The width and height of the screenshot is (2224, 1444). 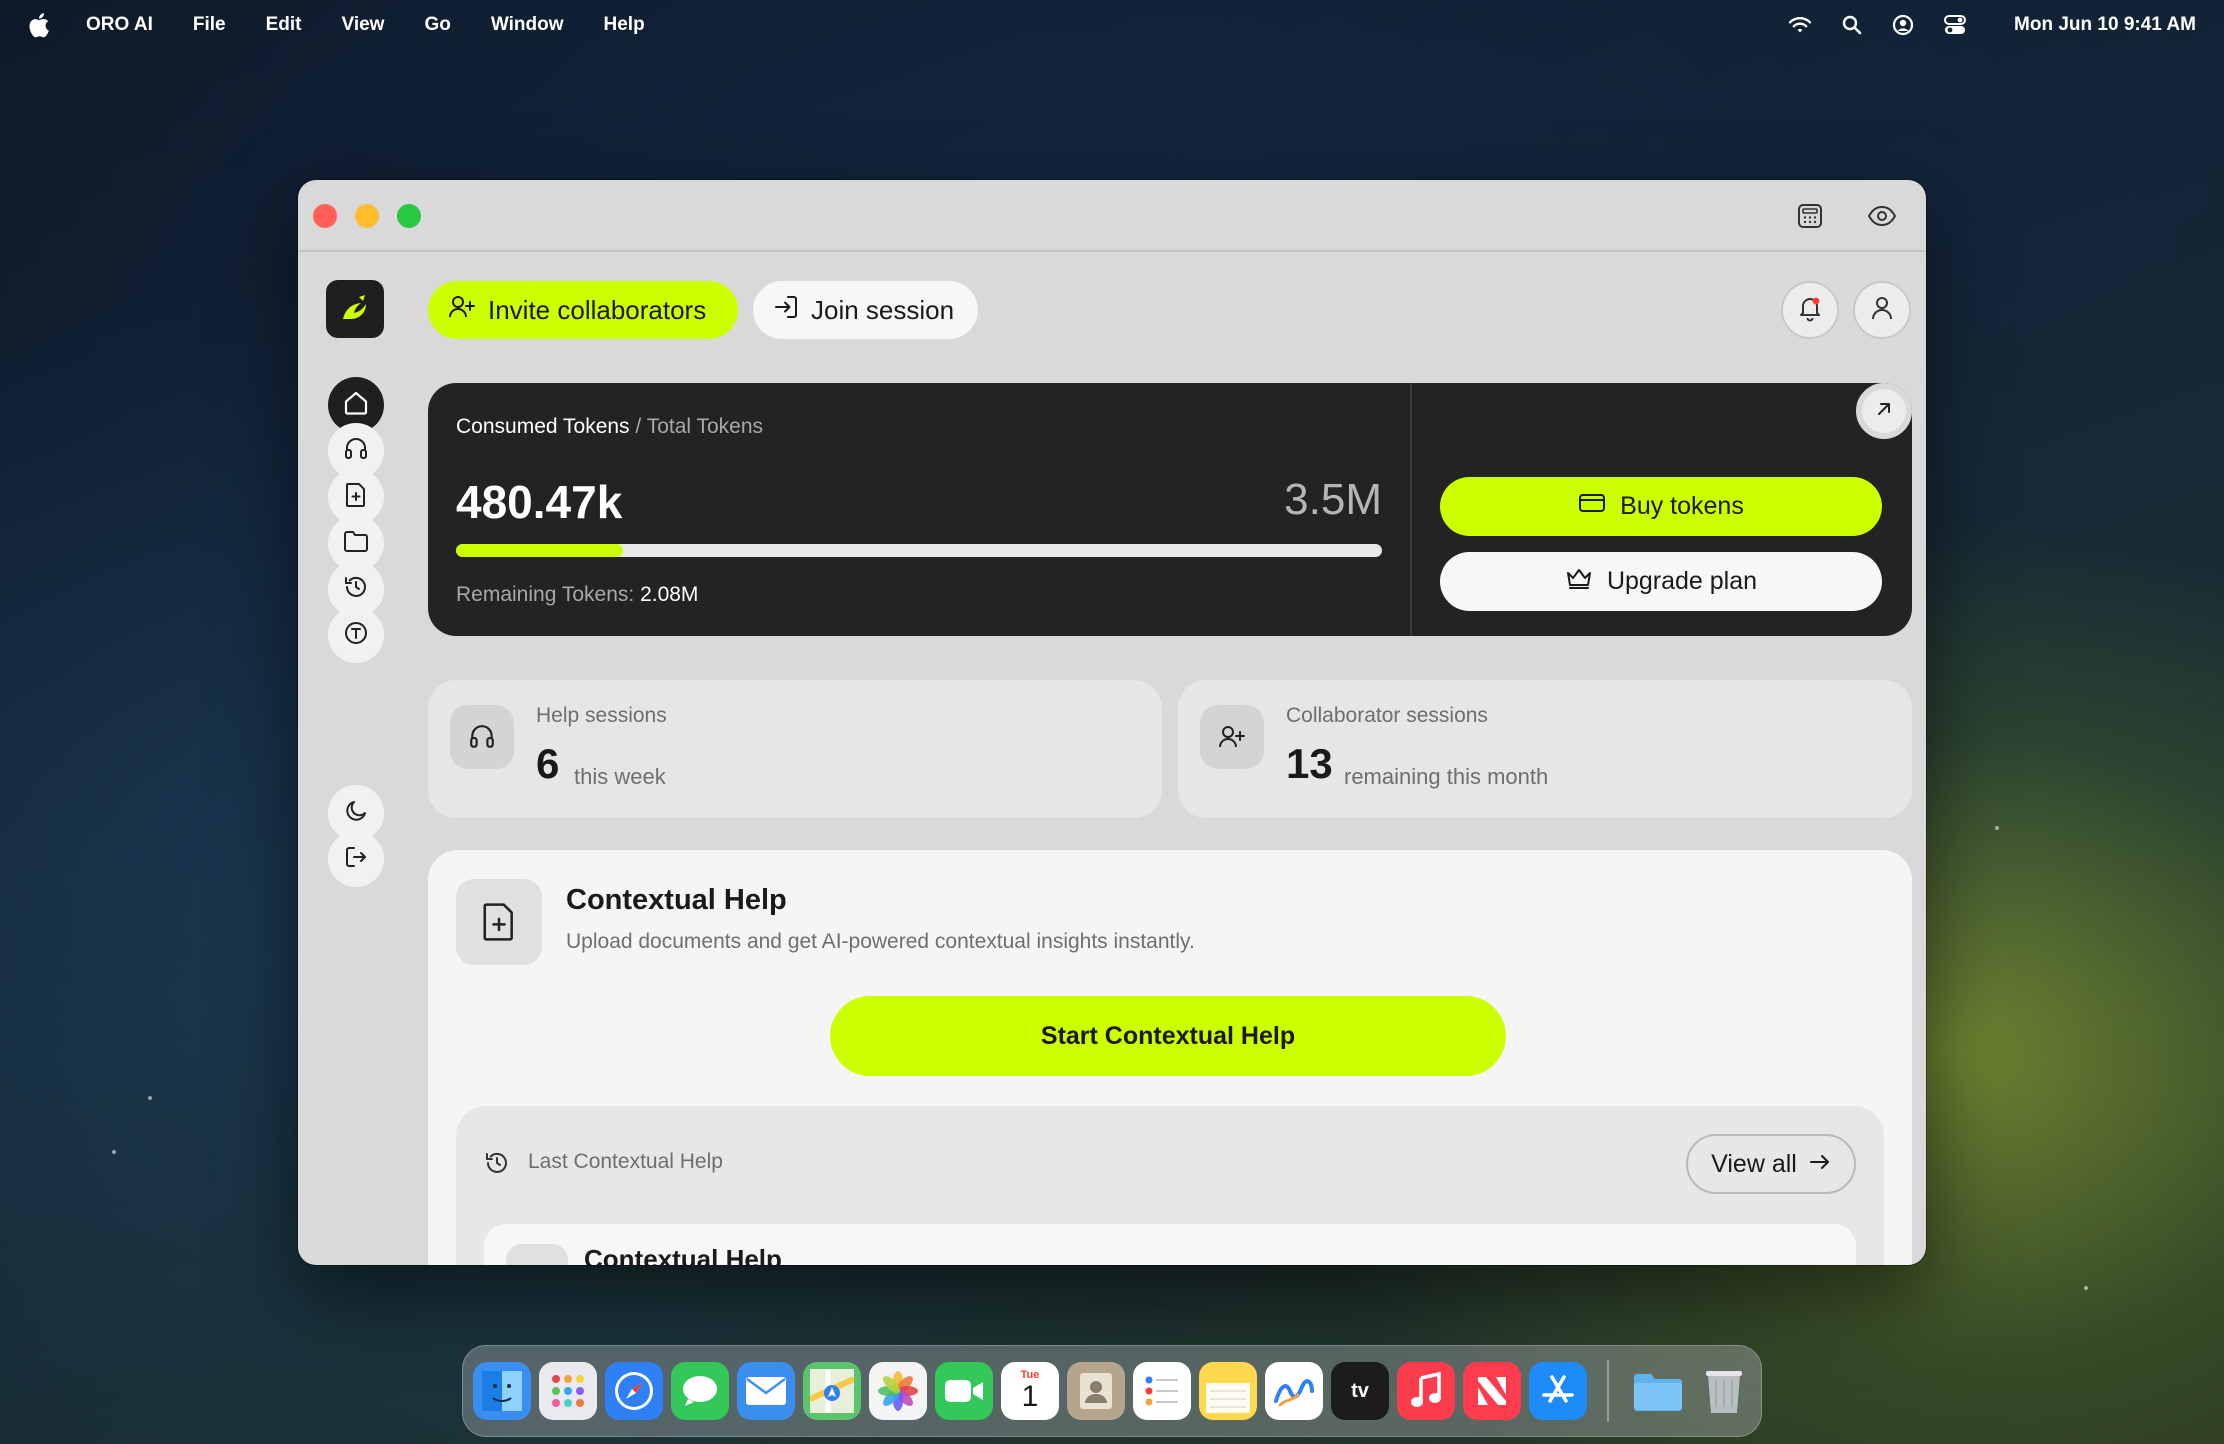 I want to click on dock-notes, so click(x=1228, y=1391).